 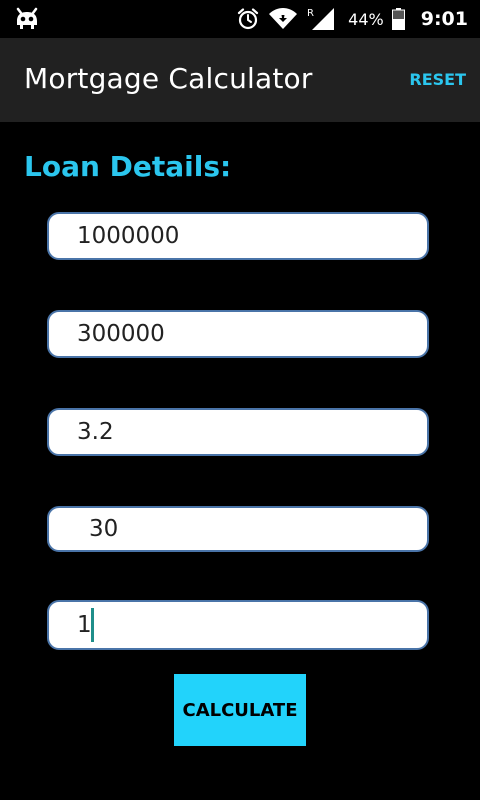 What do you see at coordinates (168, 78) in the screenshot?
I see `app-title: Mortgage Calculator` at bounding box center [168, 78].